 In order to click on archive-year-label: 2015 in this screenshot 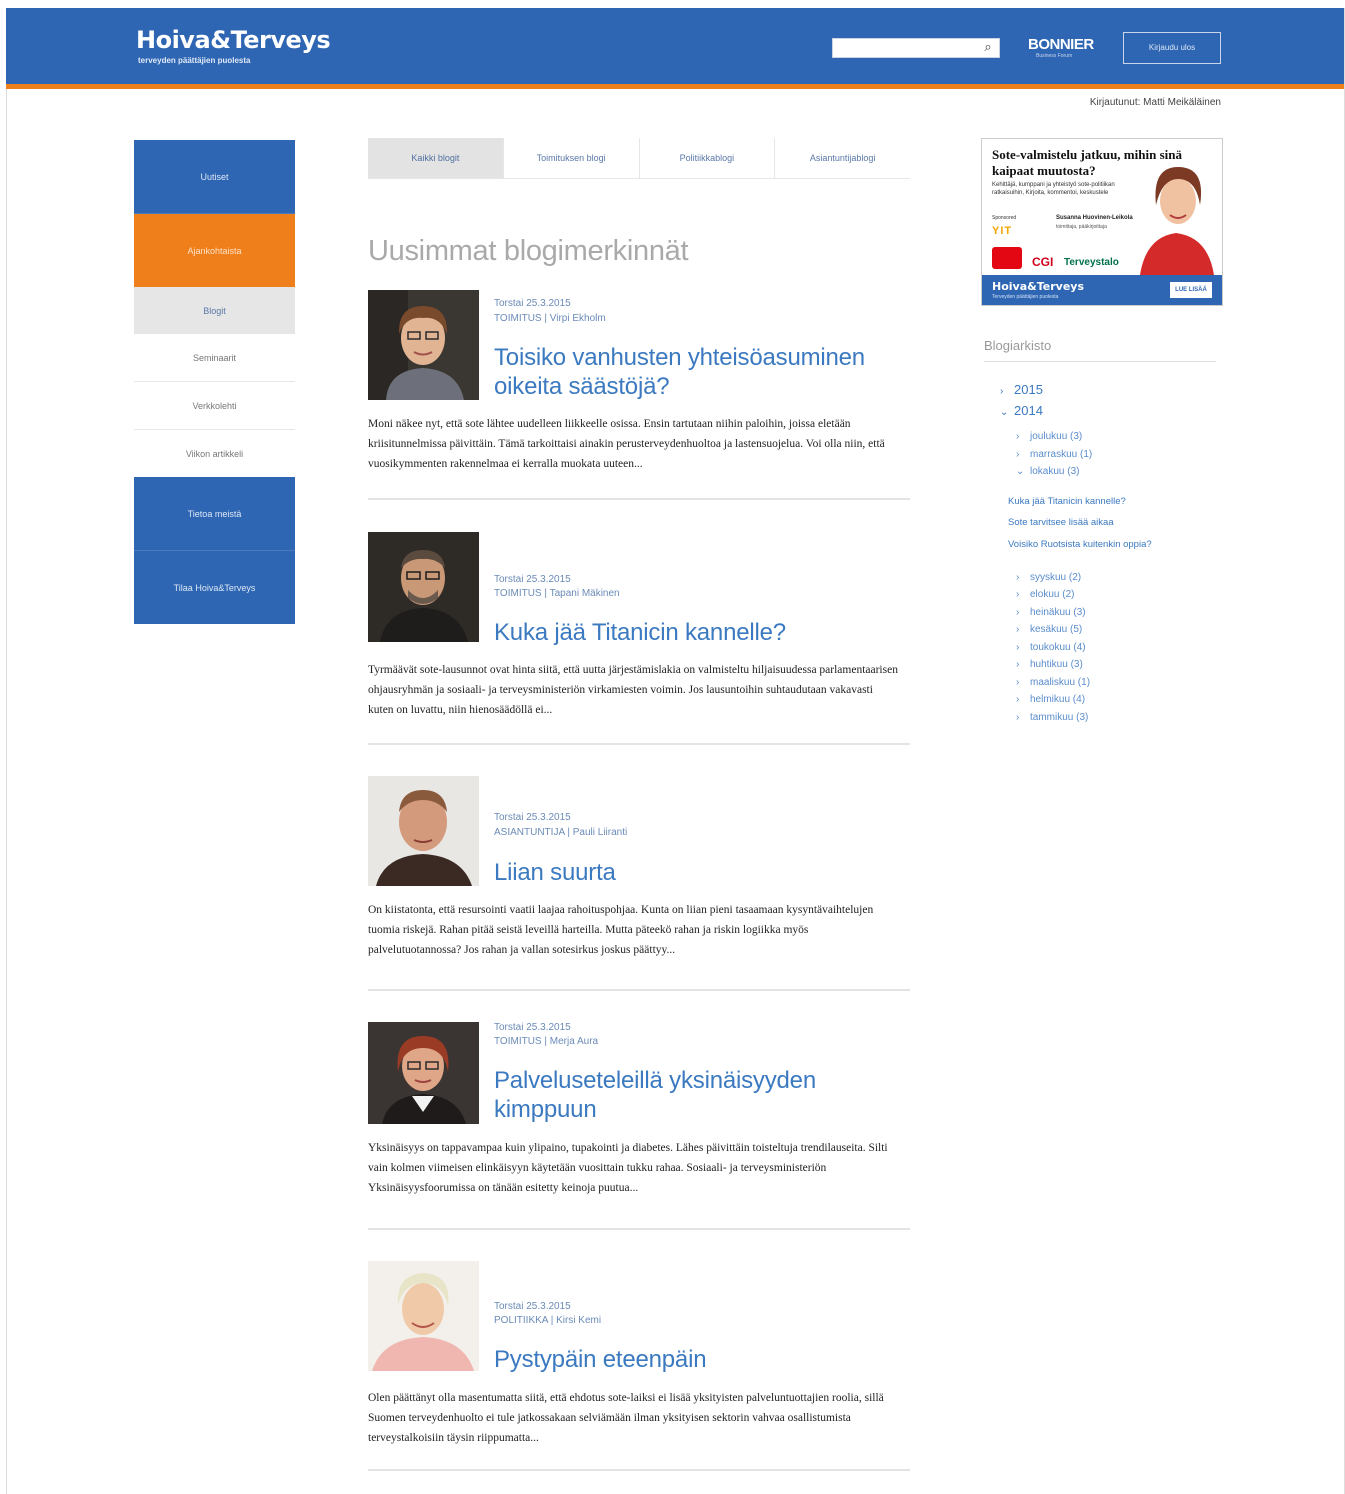, I will do `click(1028, 389)`.